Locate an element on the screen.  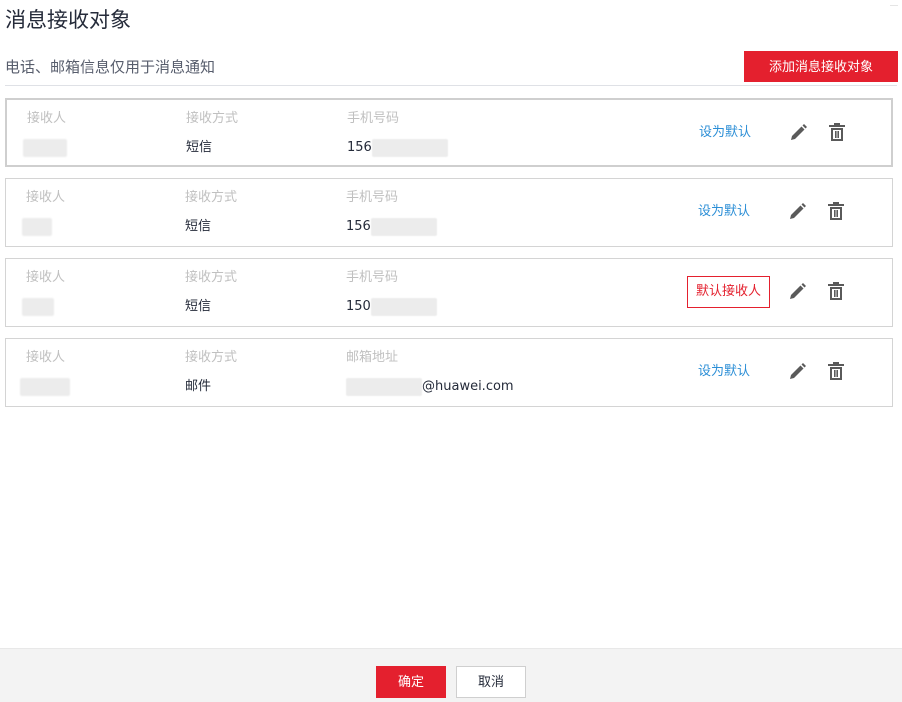
email-value: @huawei.com is located at coordinates (430, 387).